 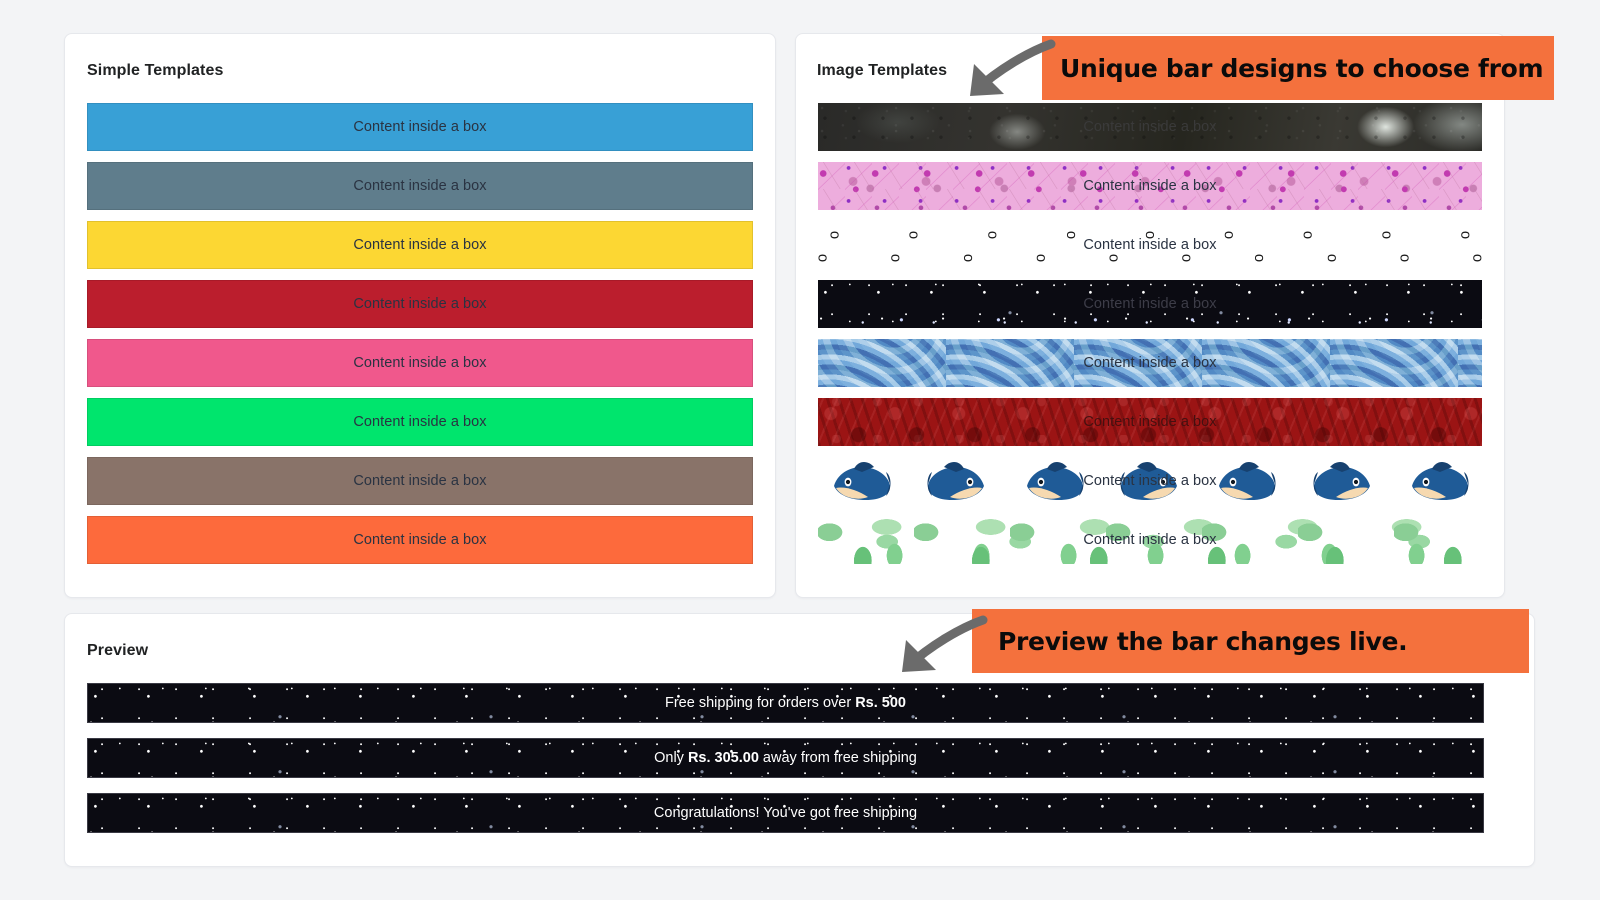 I want to click on image-template-bar-red-damask: Content inside a box, so click(x=1150, y=422).